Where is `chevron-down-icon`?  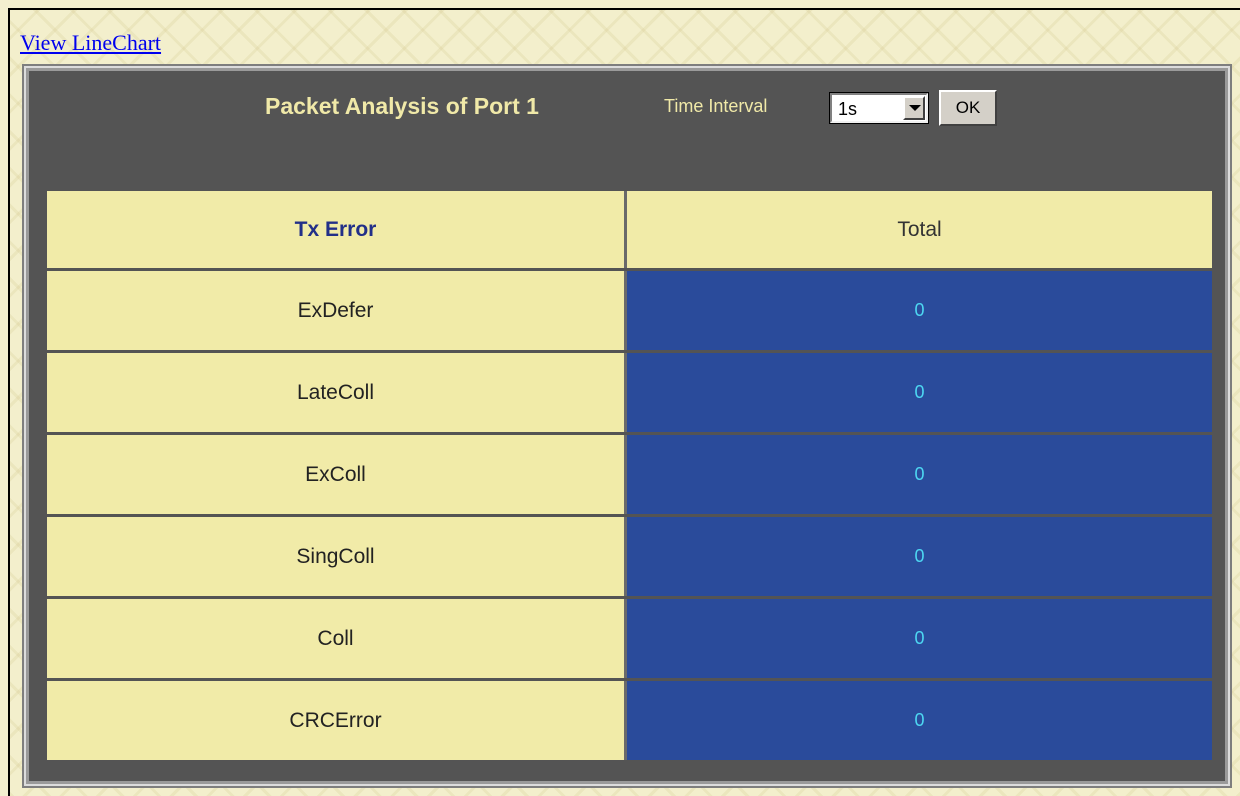 chevron-down-icon is located at coordinates (914, 108).